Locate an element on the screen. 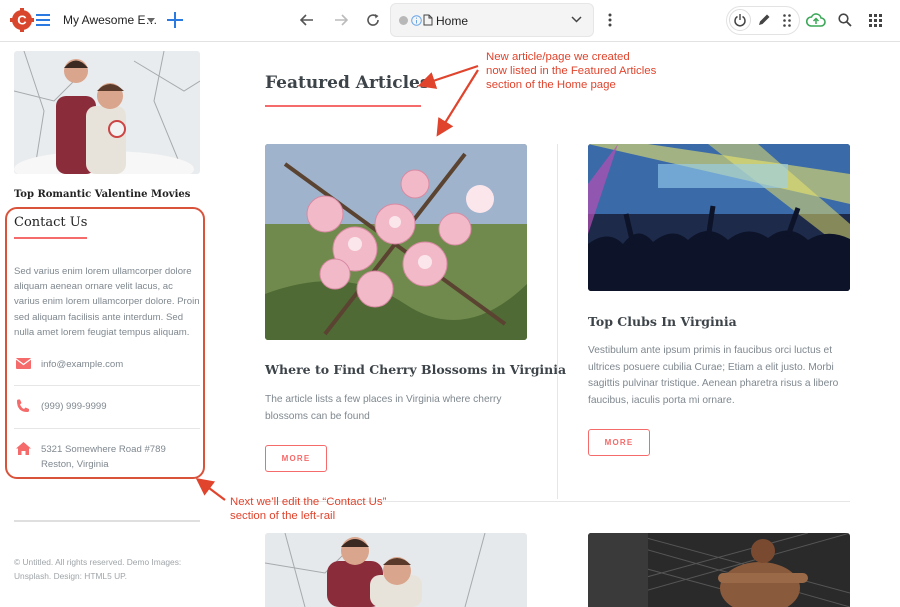  club-crowd-image is located at coordinates (719, 217).